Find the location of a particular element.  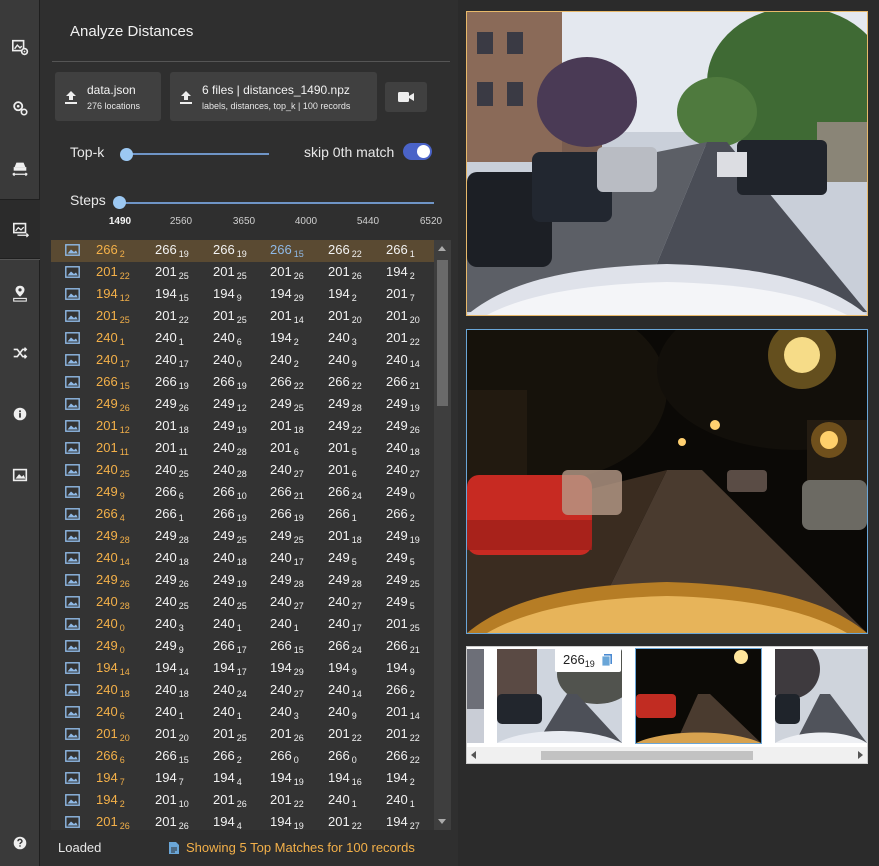

table-row: 240 17 240 17 240 0 240 2 240 9 240 14 is located at coordinates (242, 361).